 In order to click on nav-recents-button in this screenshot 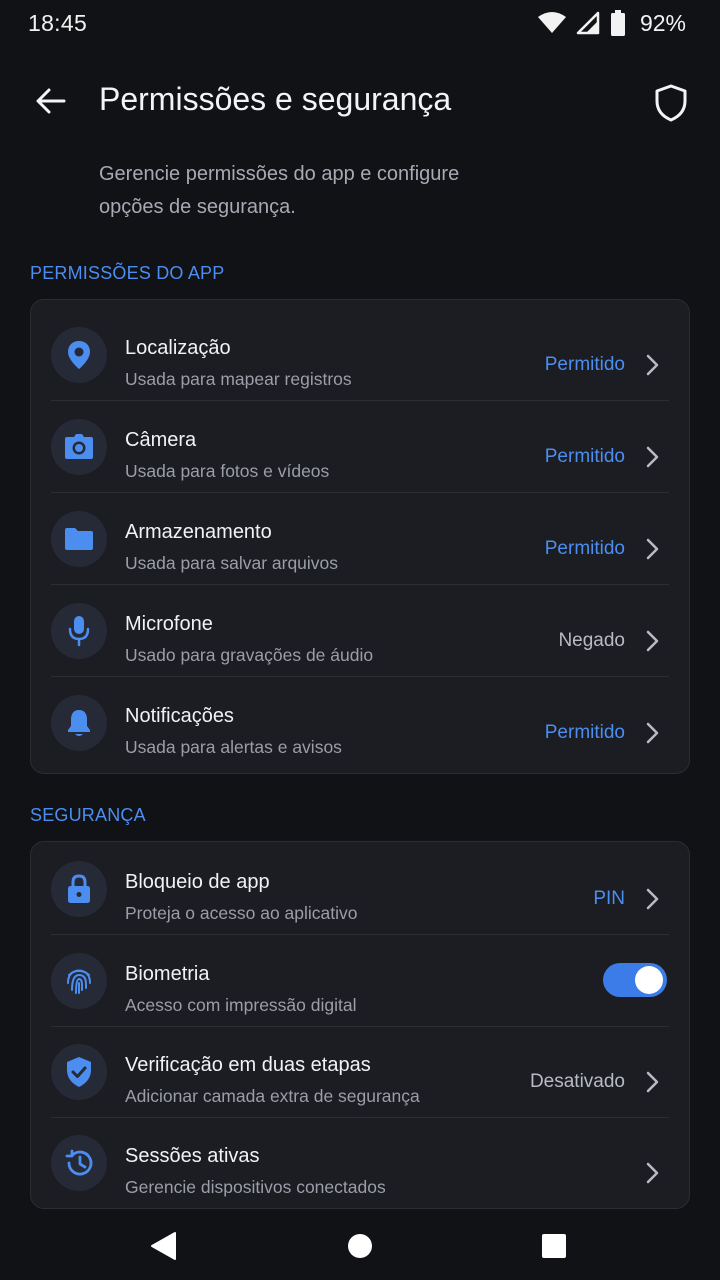, I will do `click(554, 1246)`.